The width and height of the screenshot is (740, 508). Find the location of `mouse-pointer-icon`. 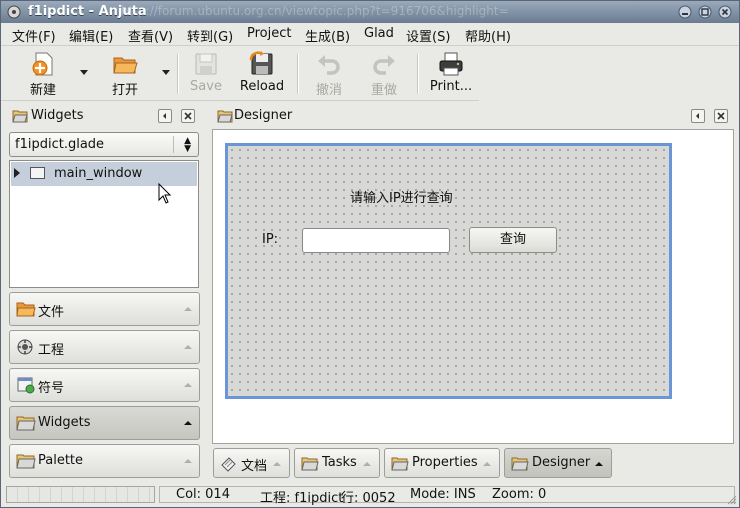

mouse-pointer-icon is located at coordinates (165, 193).